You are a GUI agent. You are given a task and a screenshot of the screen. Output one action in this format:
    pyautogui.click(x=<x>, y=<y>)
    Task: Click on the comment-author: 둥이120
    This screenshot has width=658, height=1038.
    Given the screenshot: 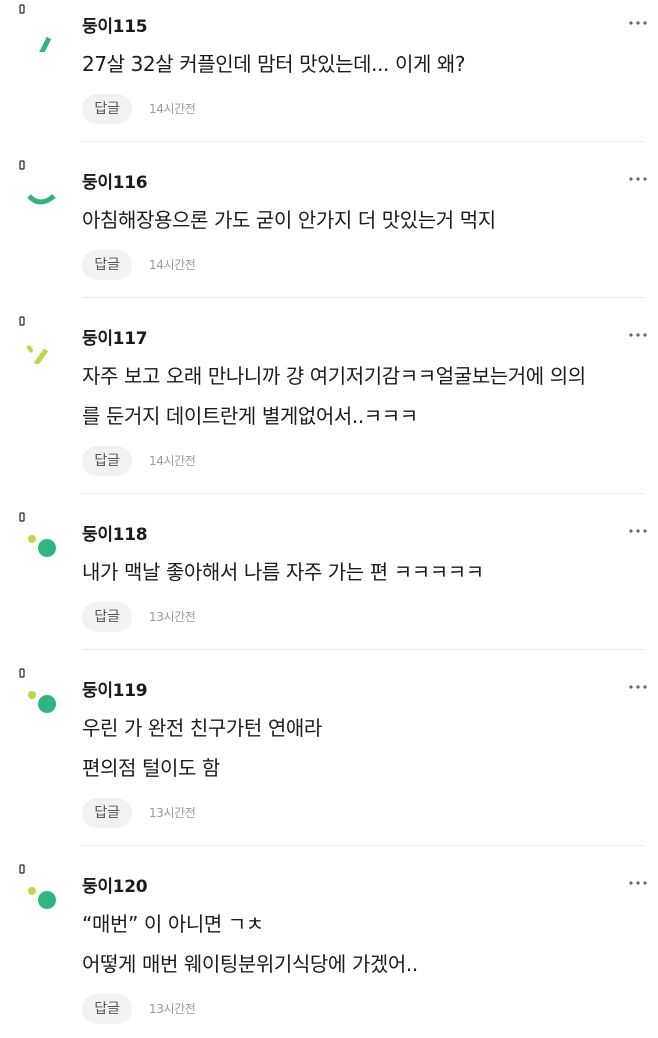 What is the action you would take?
    pyautogui.click(x=115, y=884)
    